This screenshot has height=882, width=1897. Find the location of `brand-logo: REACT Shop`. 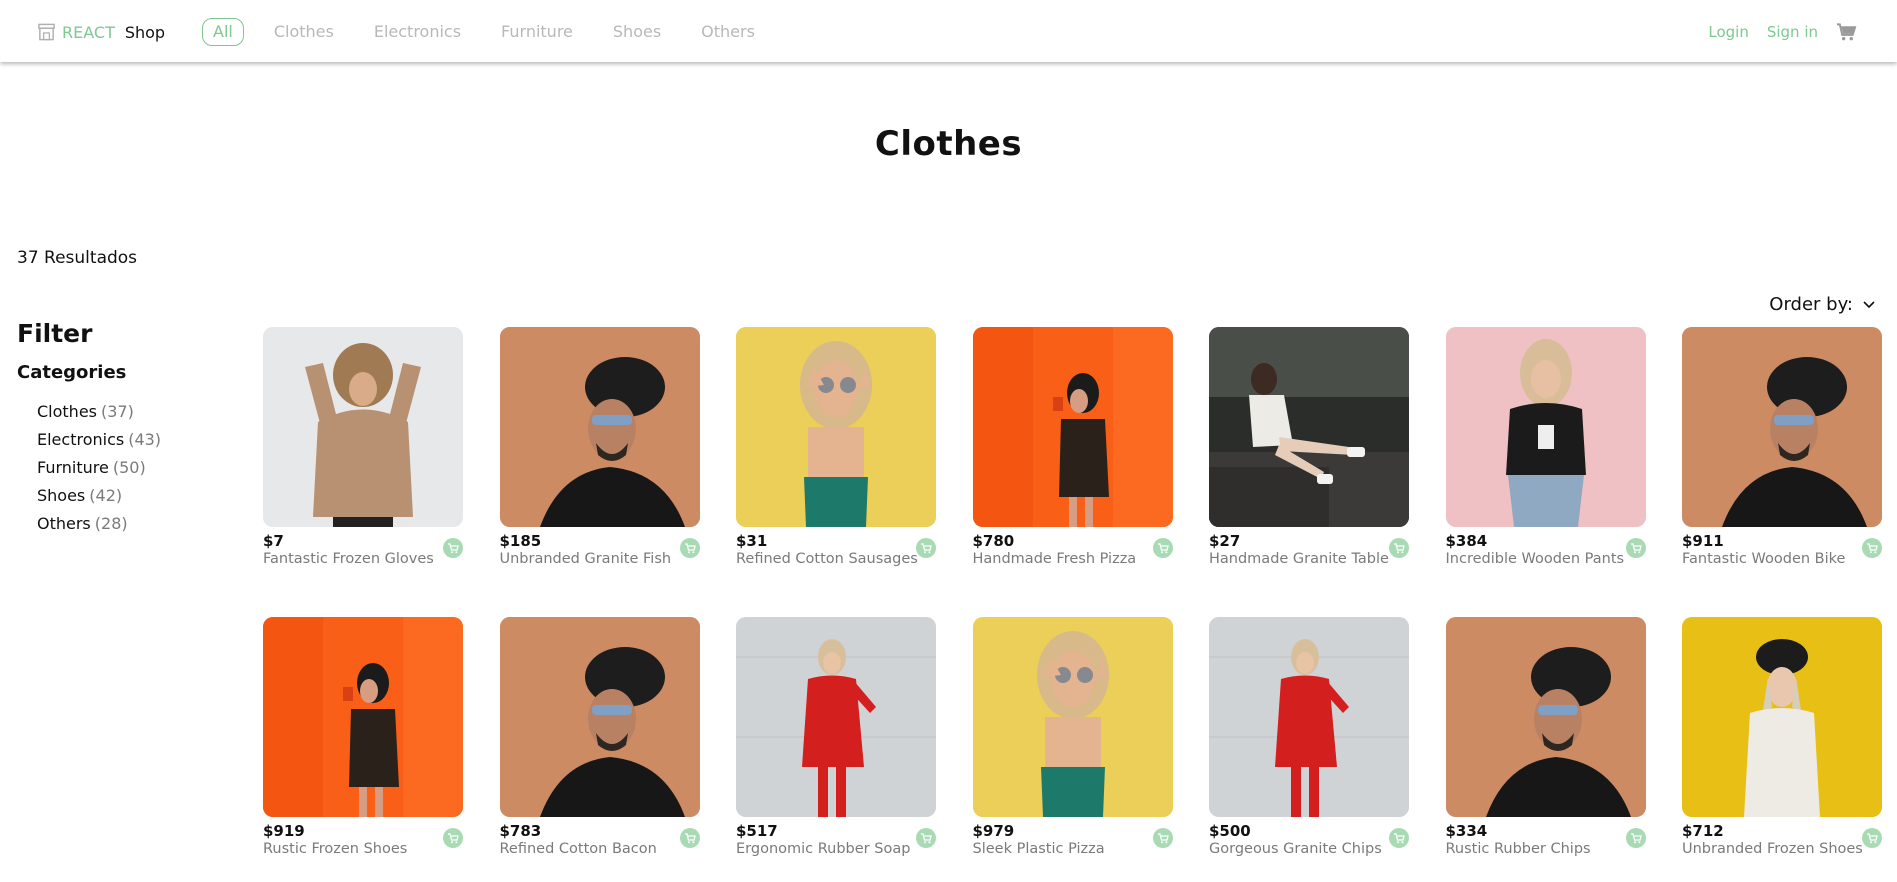

brand-logo: REACT Shop is located at coordinates (101, 32).